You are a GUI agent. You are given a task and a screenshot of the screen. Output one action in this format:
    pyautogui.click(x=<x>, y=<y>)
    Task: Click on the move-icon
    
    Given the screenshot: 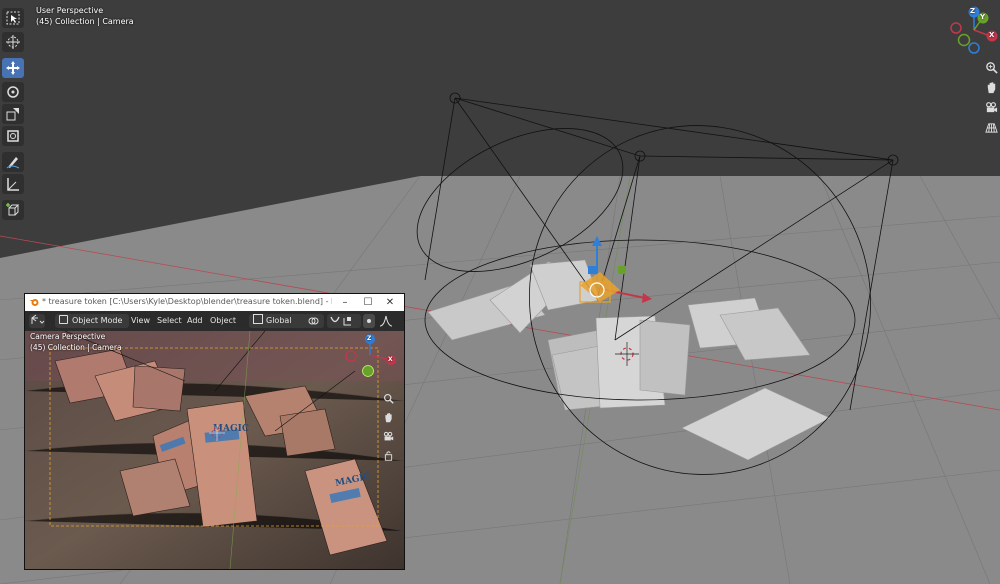 What is the action you would take?
    pyautogui.click(x=13, y=68)
    